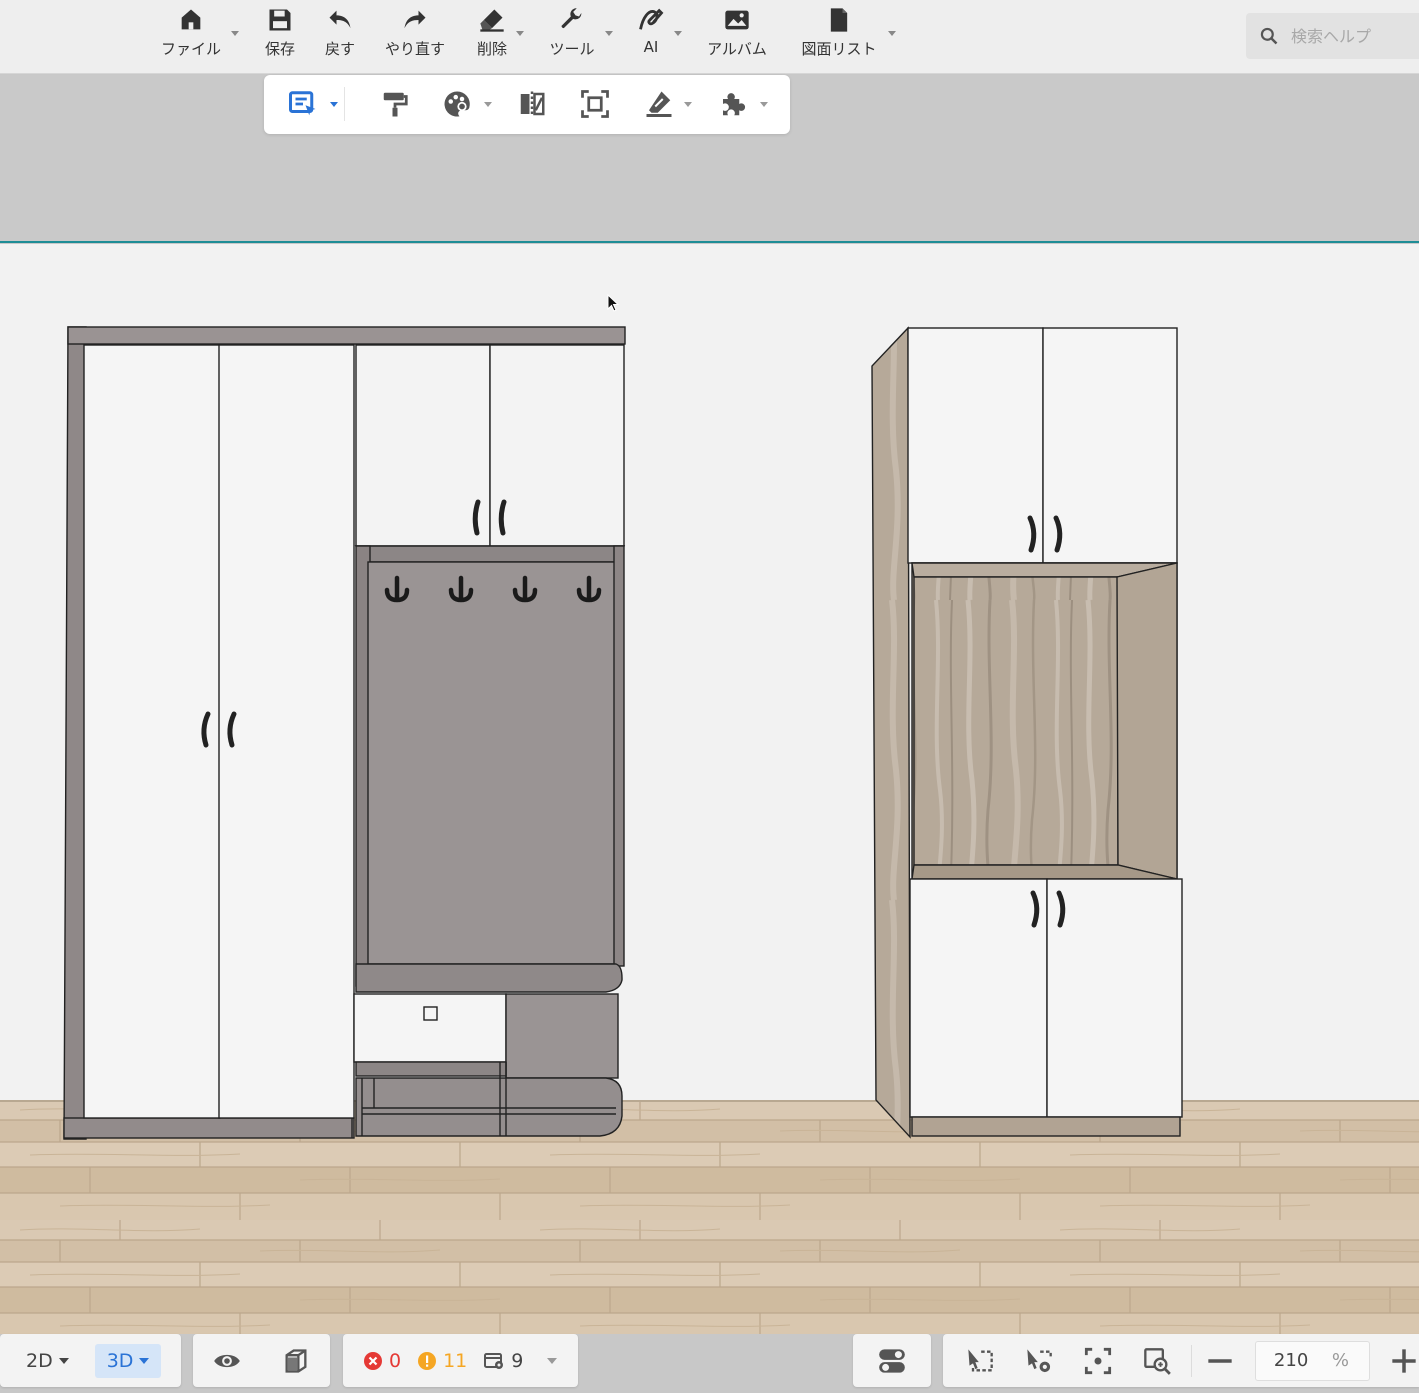 The image size is (1419, 1393). I want to click on zoom-fit-button, so click(1157, 1361).